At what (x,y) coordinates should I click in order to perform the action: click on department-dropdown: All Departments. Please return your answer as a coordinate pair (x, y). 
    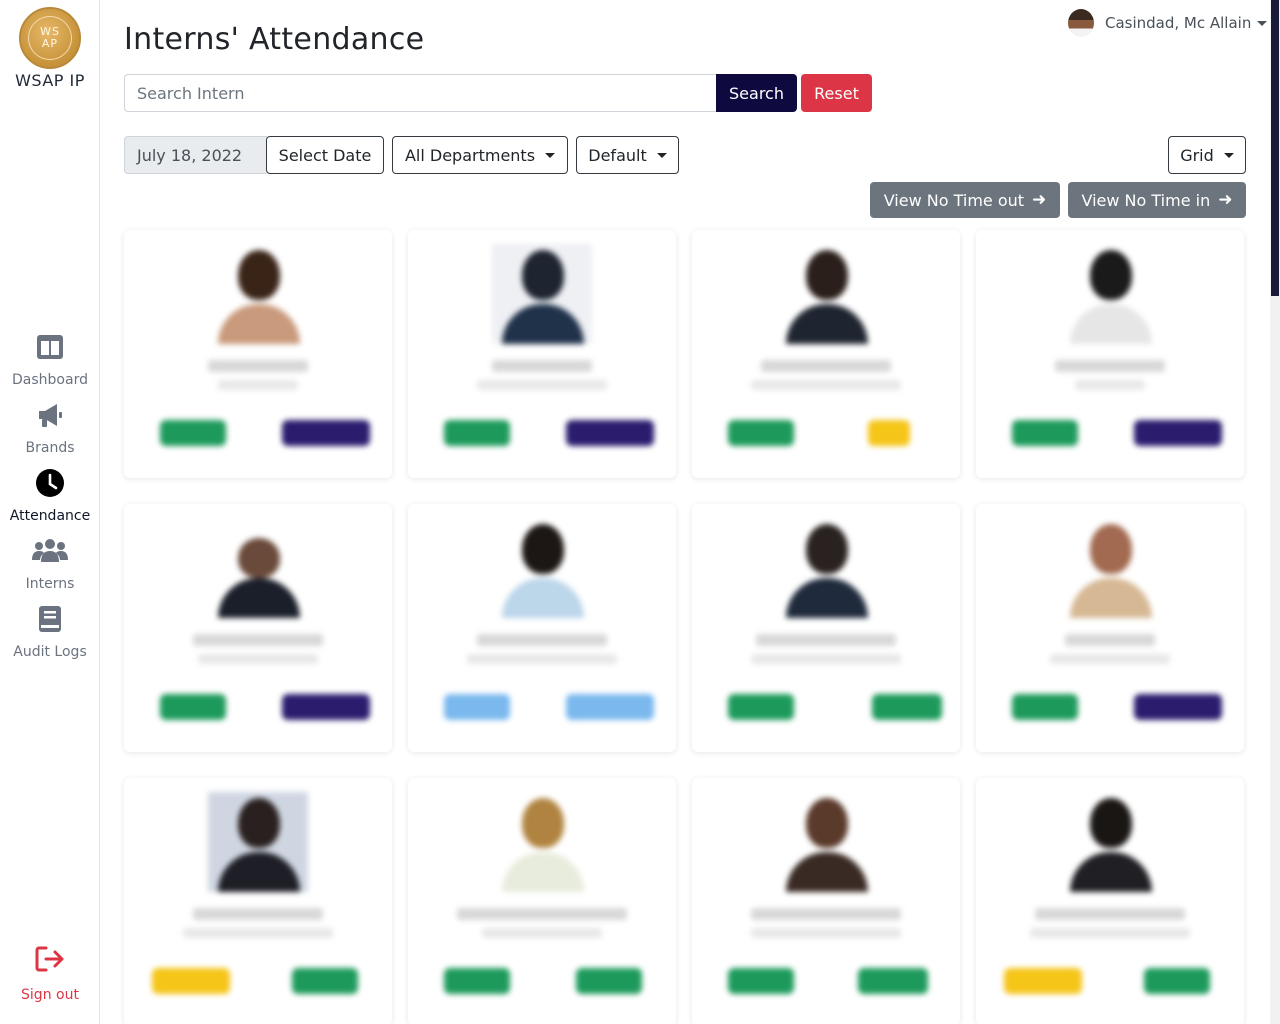
    Looking at the image, I should click on (480, 155).